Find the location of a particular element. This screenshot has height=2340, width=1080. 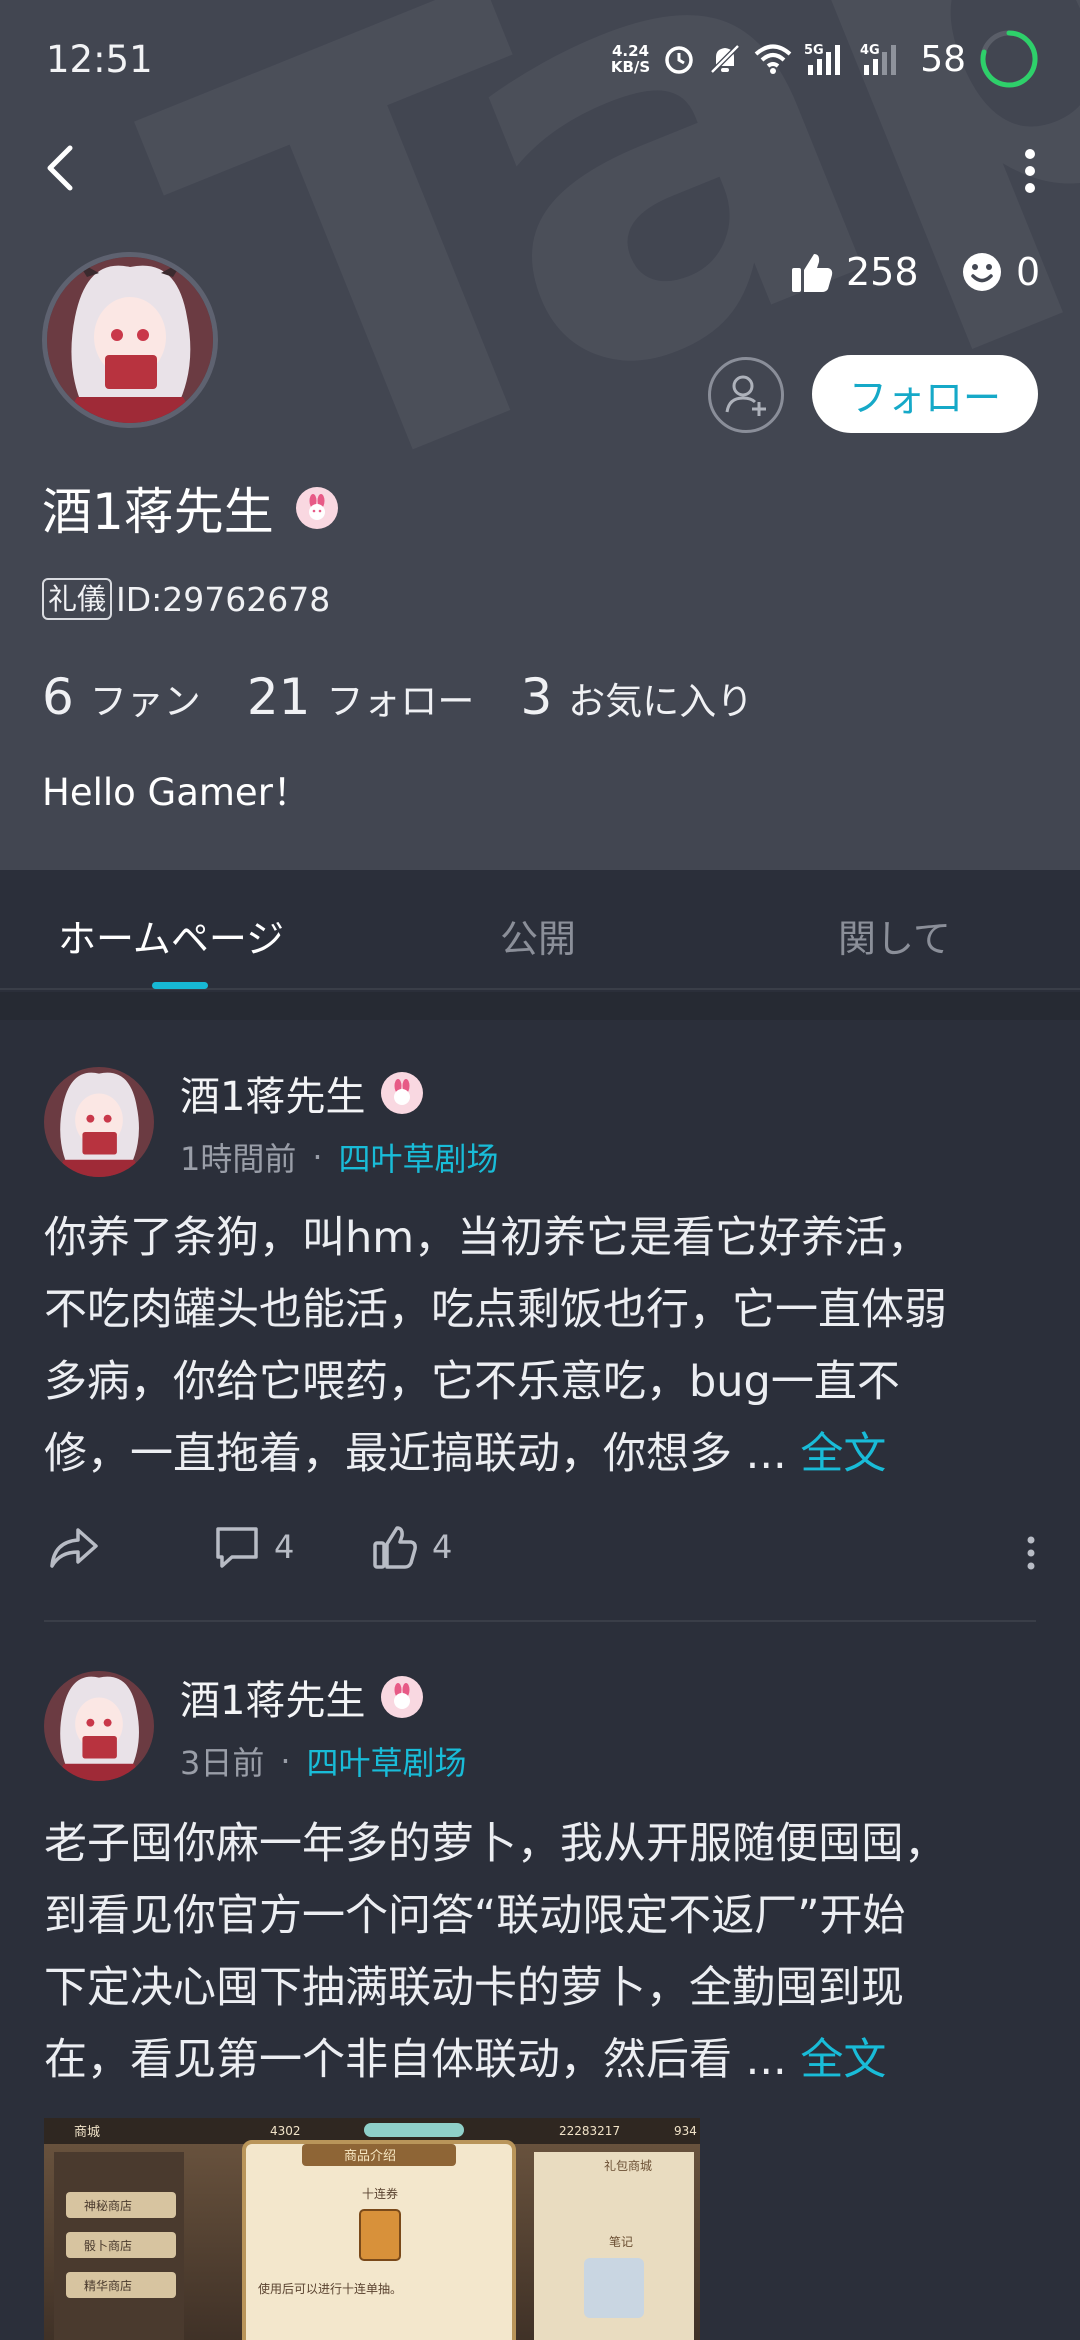

profile-stats: 6 ファン 21 フォロー 3 お気に入り is located at coordinates (420, 697).